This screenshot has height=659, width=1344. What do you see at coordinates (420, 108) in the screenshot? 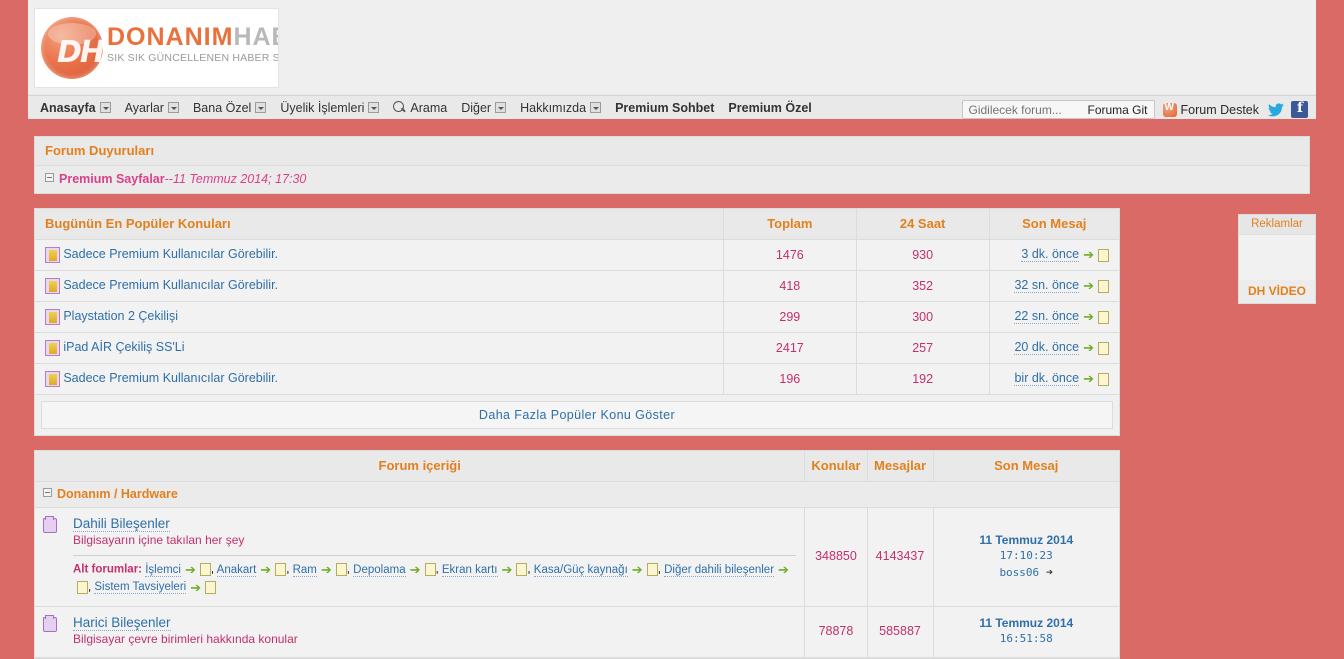
I see `nav-item-arama: Arama` at bounding box center [420, 108].